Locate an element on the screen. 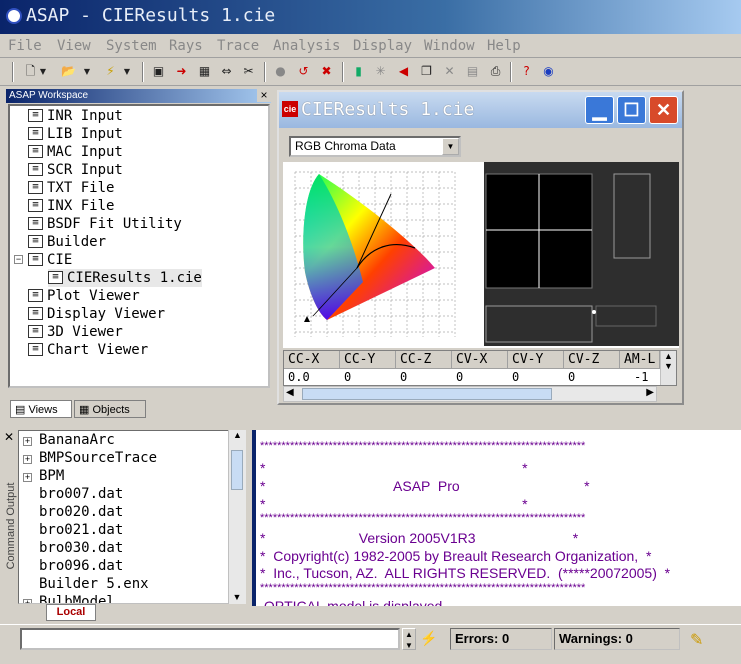 This screenshot has width=741, height=664. back-icon: ◀ is located at coordinates (403, 71).